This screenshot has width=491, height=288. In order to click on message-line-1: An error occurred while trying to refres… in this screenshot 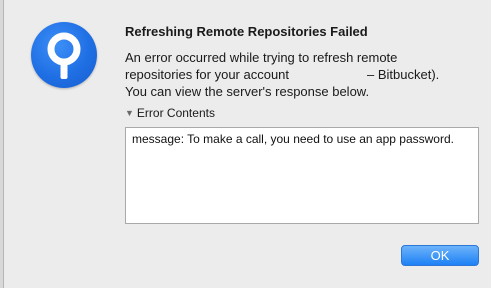, I will do `click(261, 57)`.